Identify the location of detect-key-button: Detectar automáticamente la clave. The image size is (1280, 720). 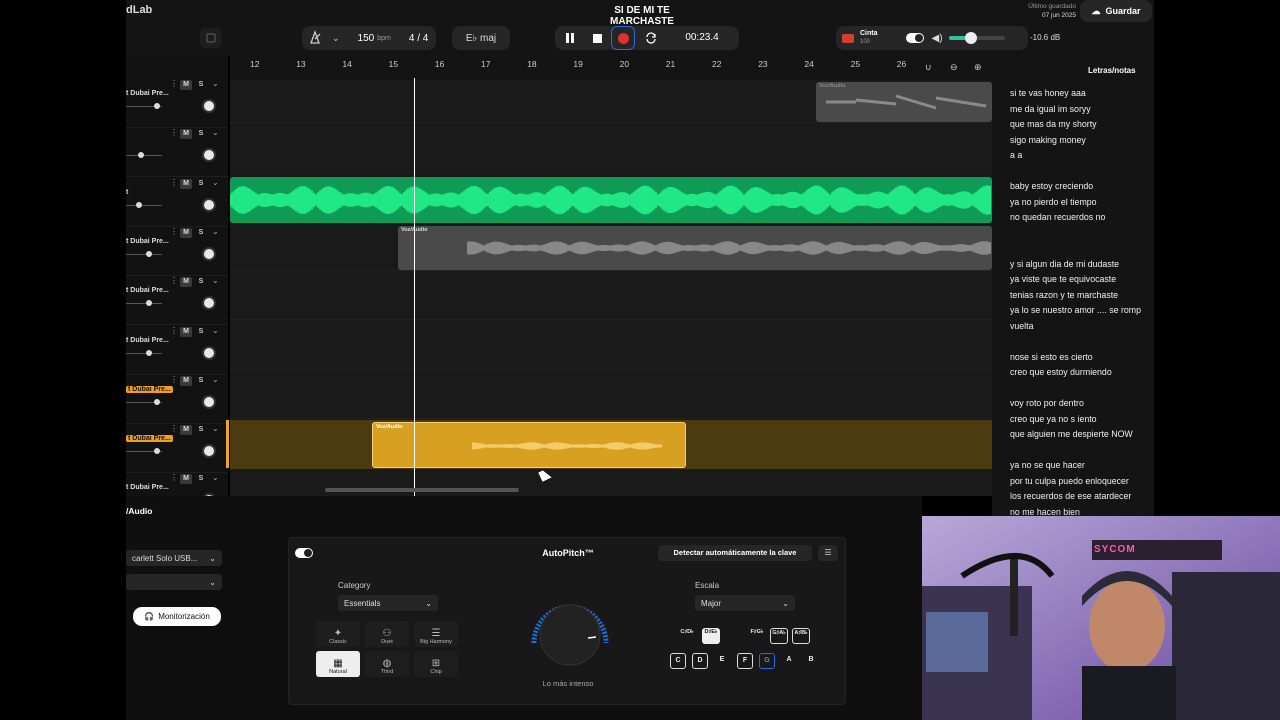
(735, 553).